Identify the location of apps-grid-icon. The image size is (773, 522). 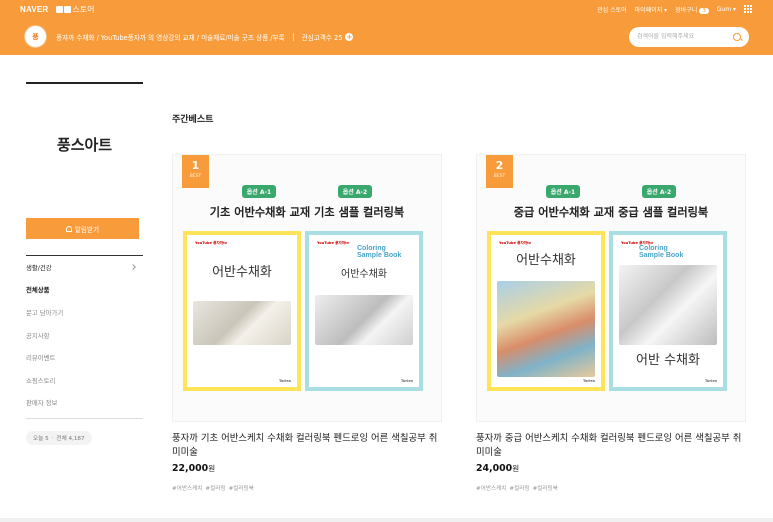
(748, 9).